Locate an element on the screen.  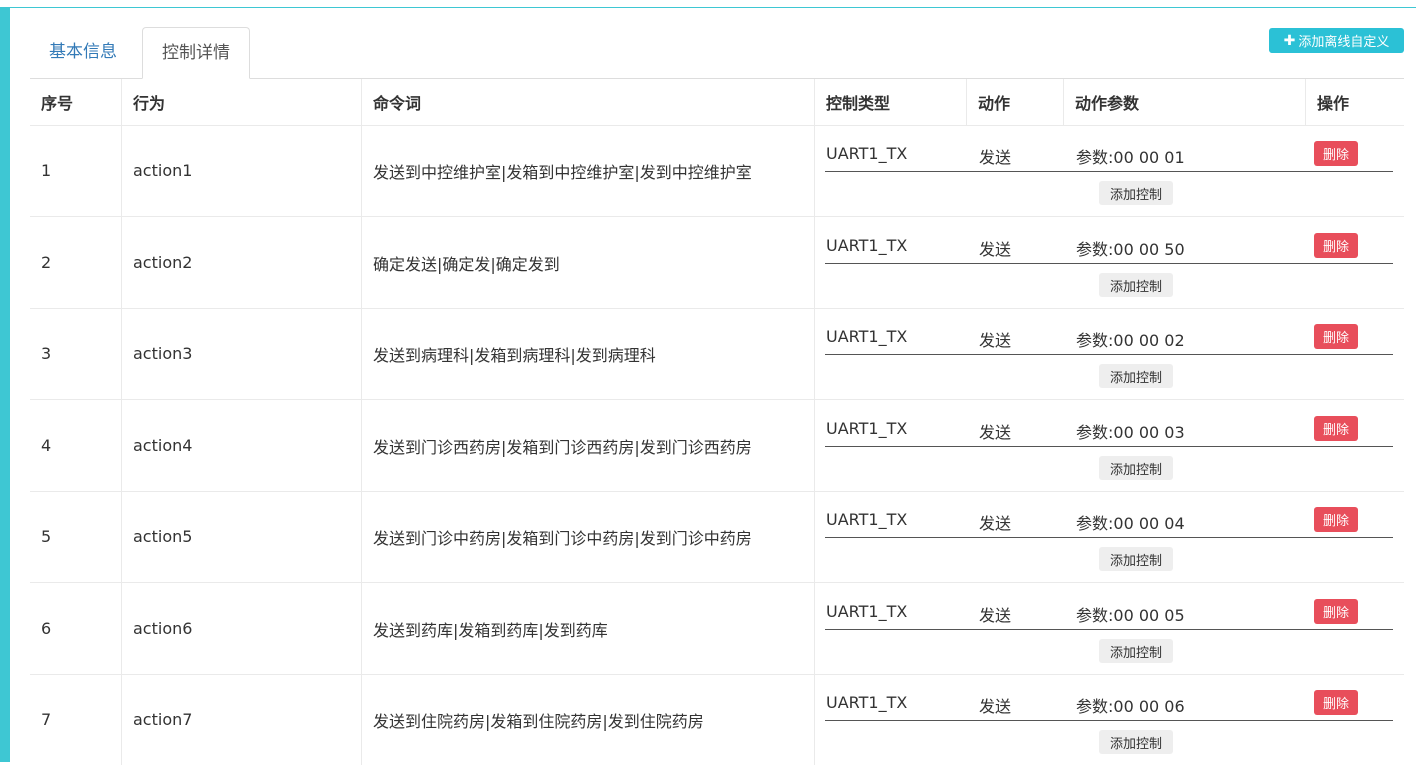
row-behavior: action5 is located at coordinates (163, 536).